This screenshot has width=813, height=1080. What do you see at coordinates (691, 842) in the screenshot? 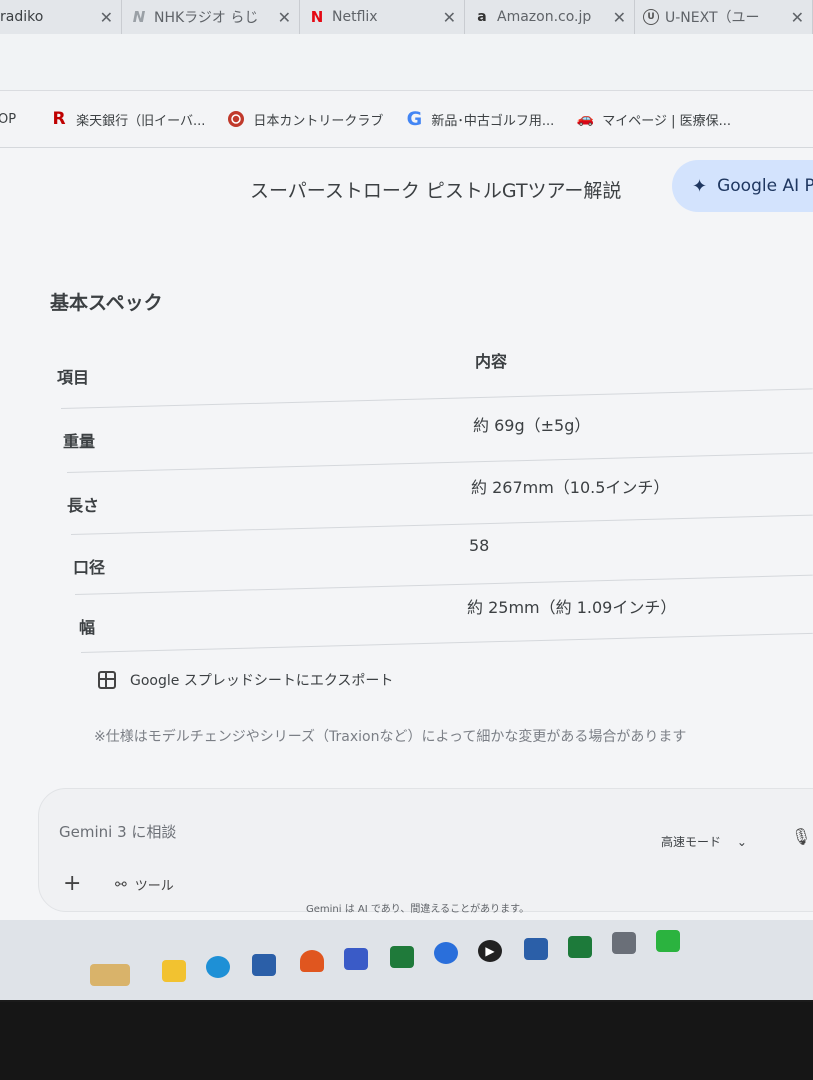
I see `mode-label: 高速モード` at bounding box center [691, 842].